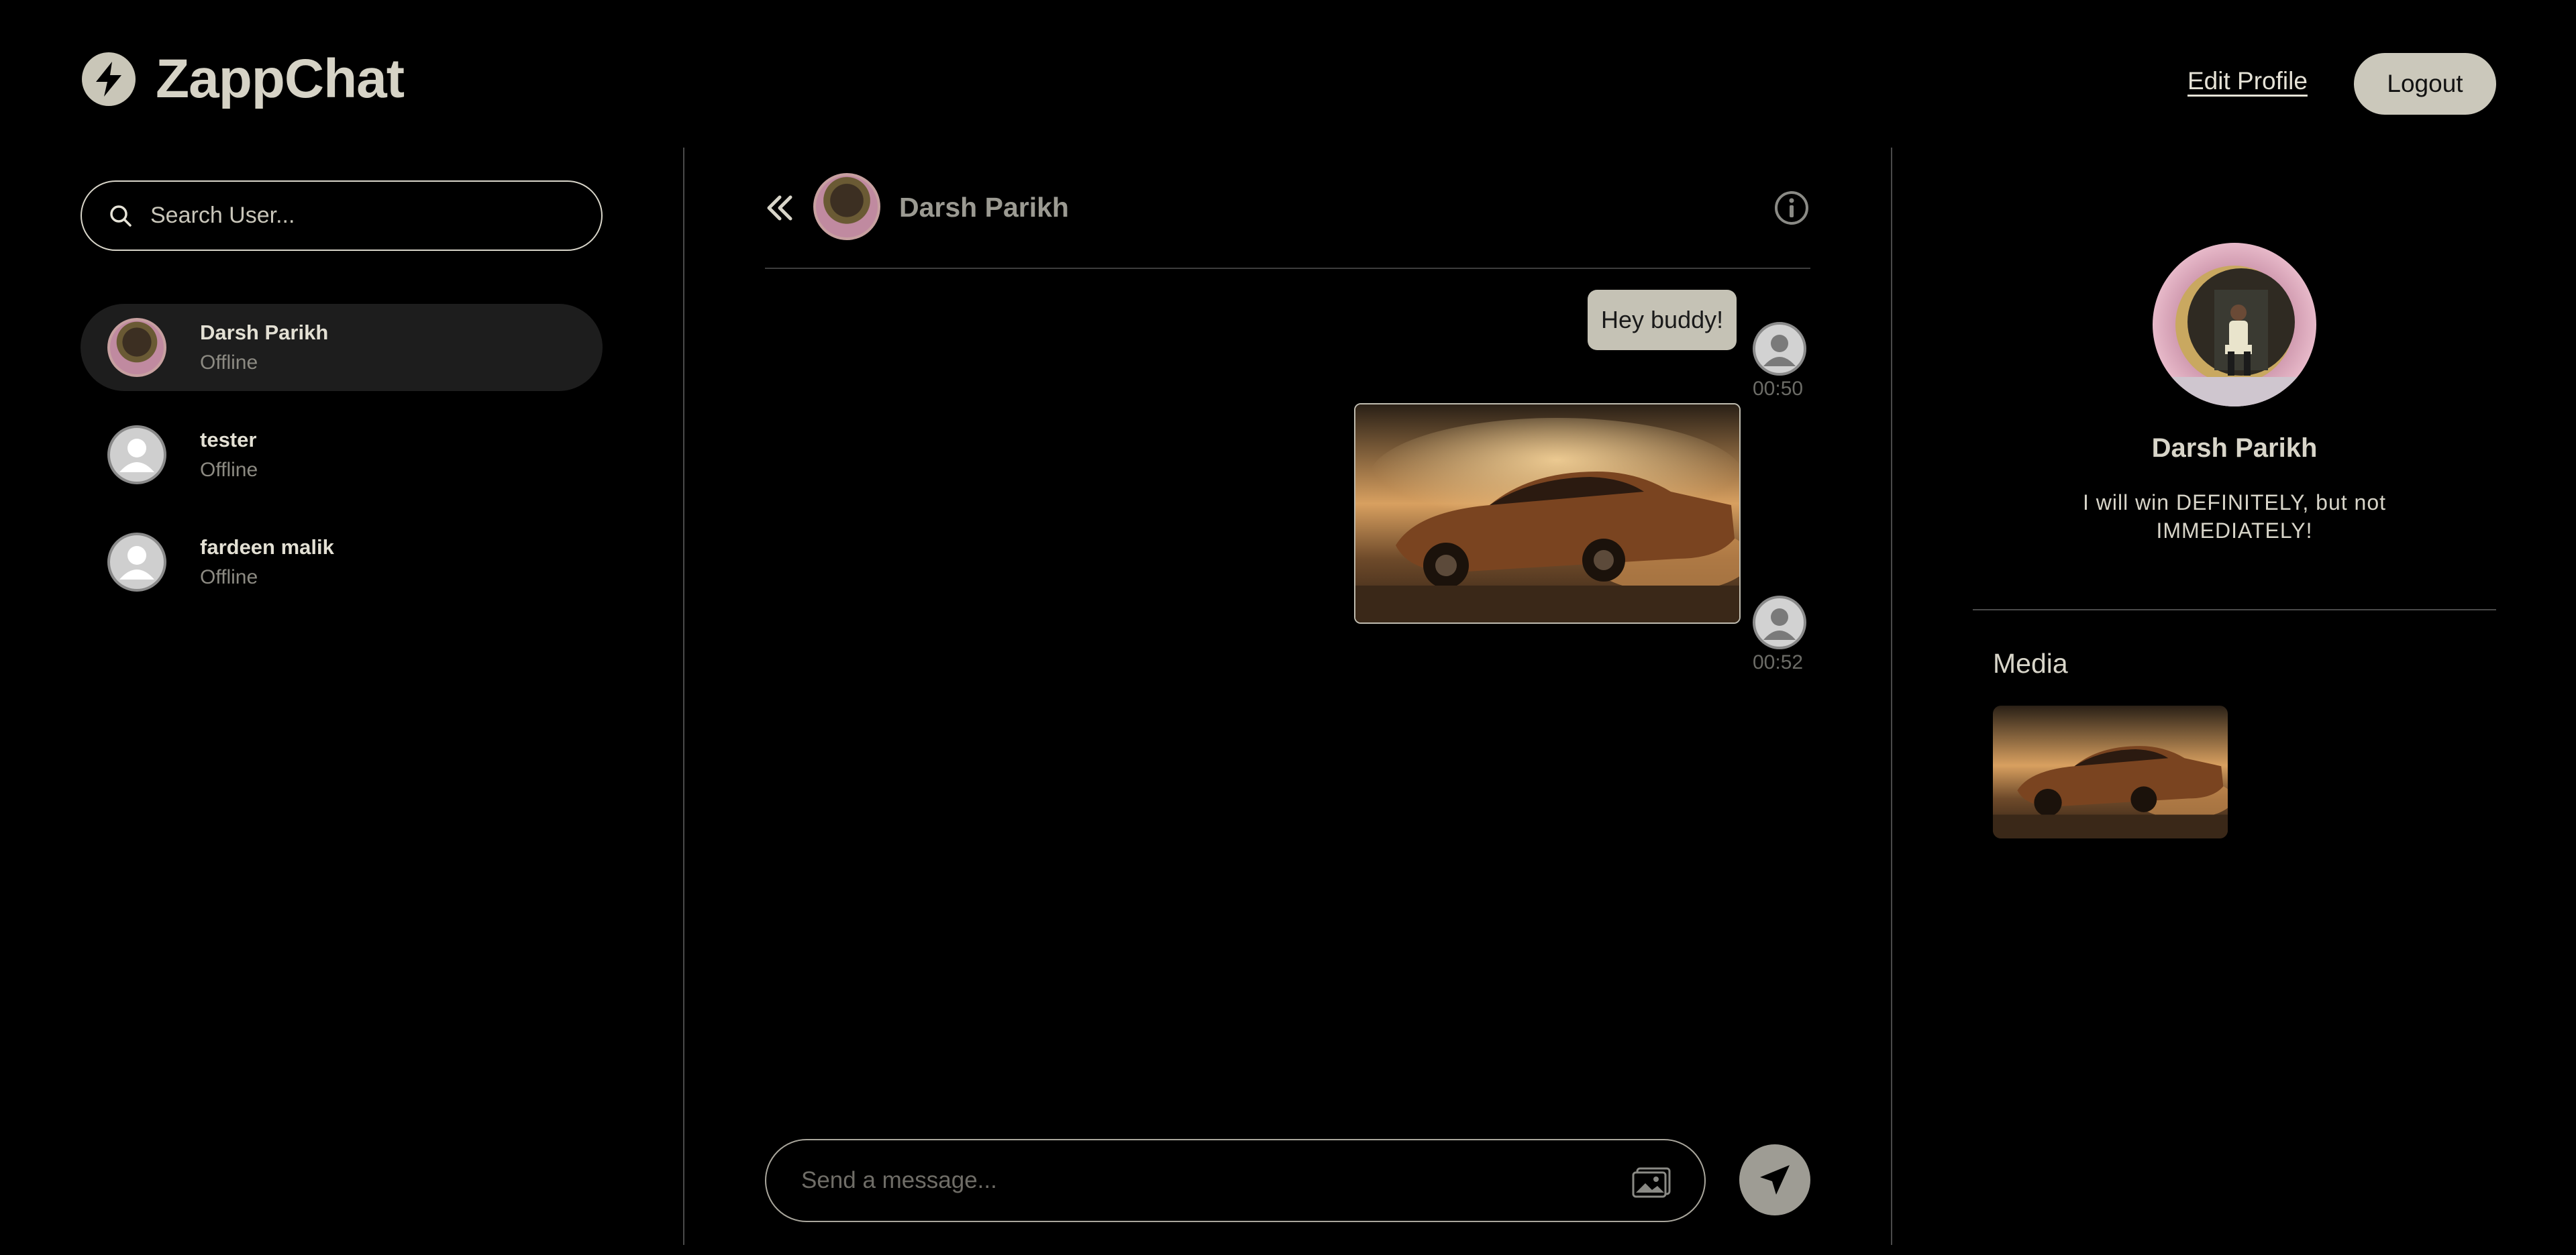 Image resolution: width=2576 pixels, height=1255 pixels. Describe the element at coordinates (1662, 320) in the screenshot. I see `message-bubble: Hey buddy!` at that location.